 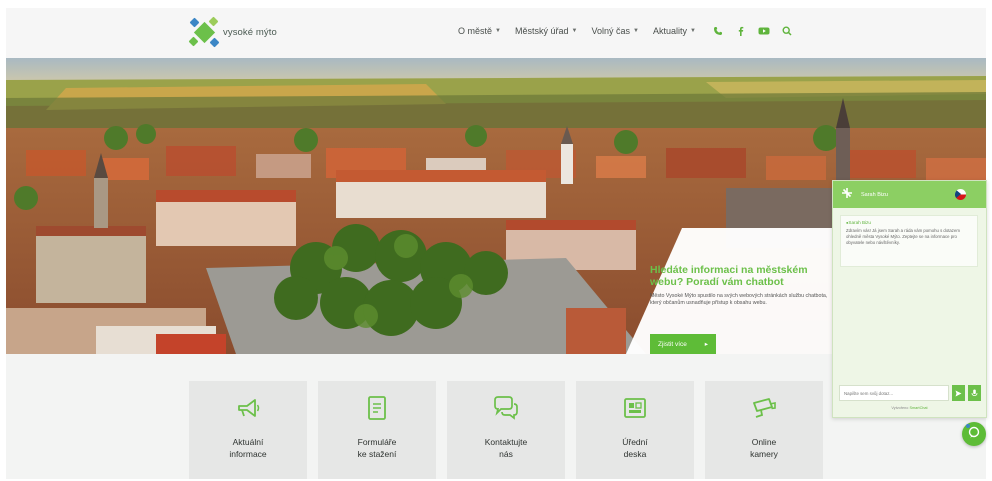 I want to click on nav-item-volny-cas: Volný čas ▼, so click(x=614, y=31).